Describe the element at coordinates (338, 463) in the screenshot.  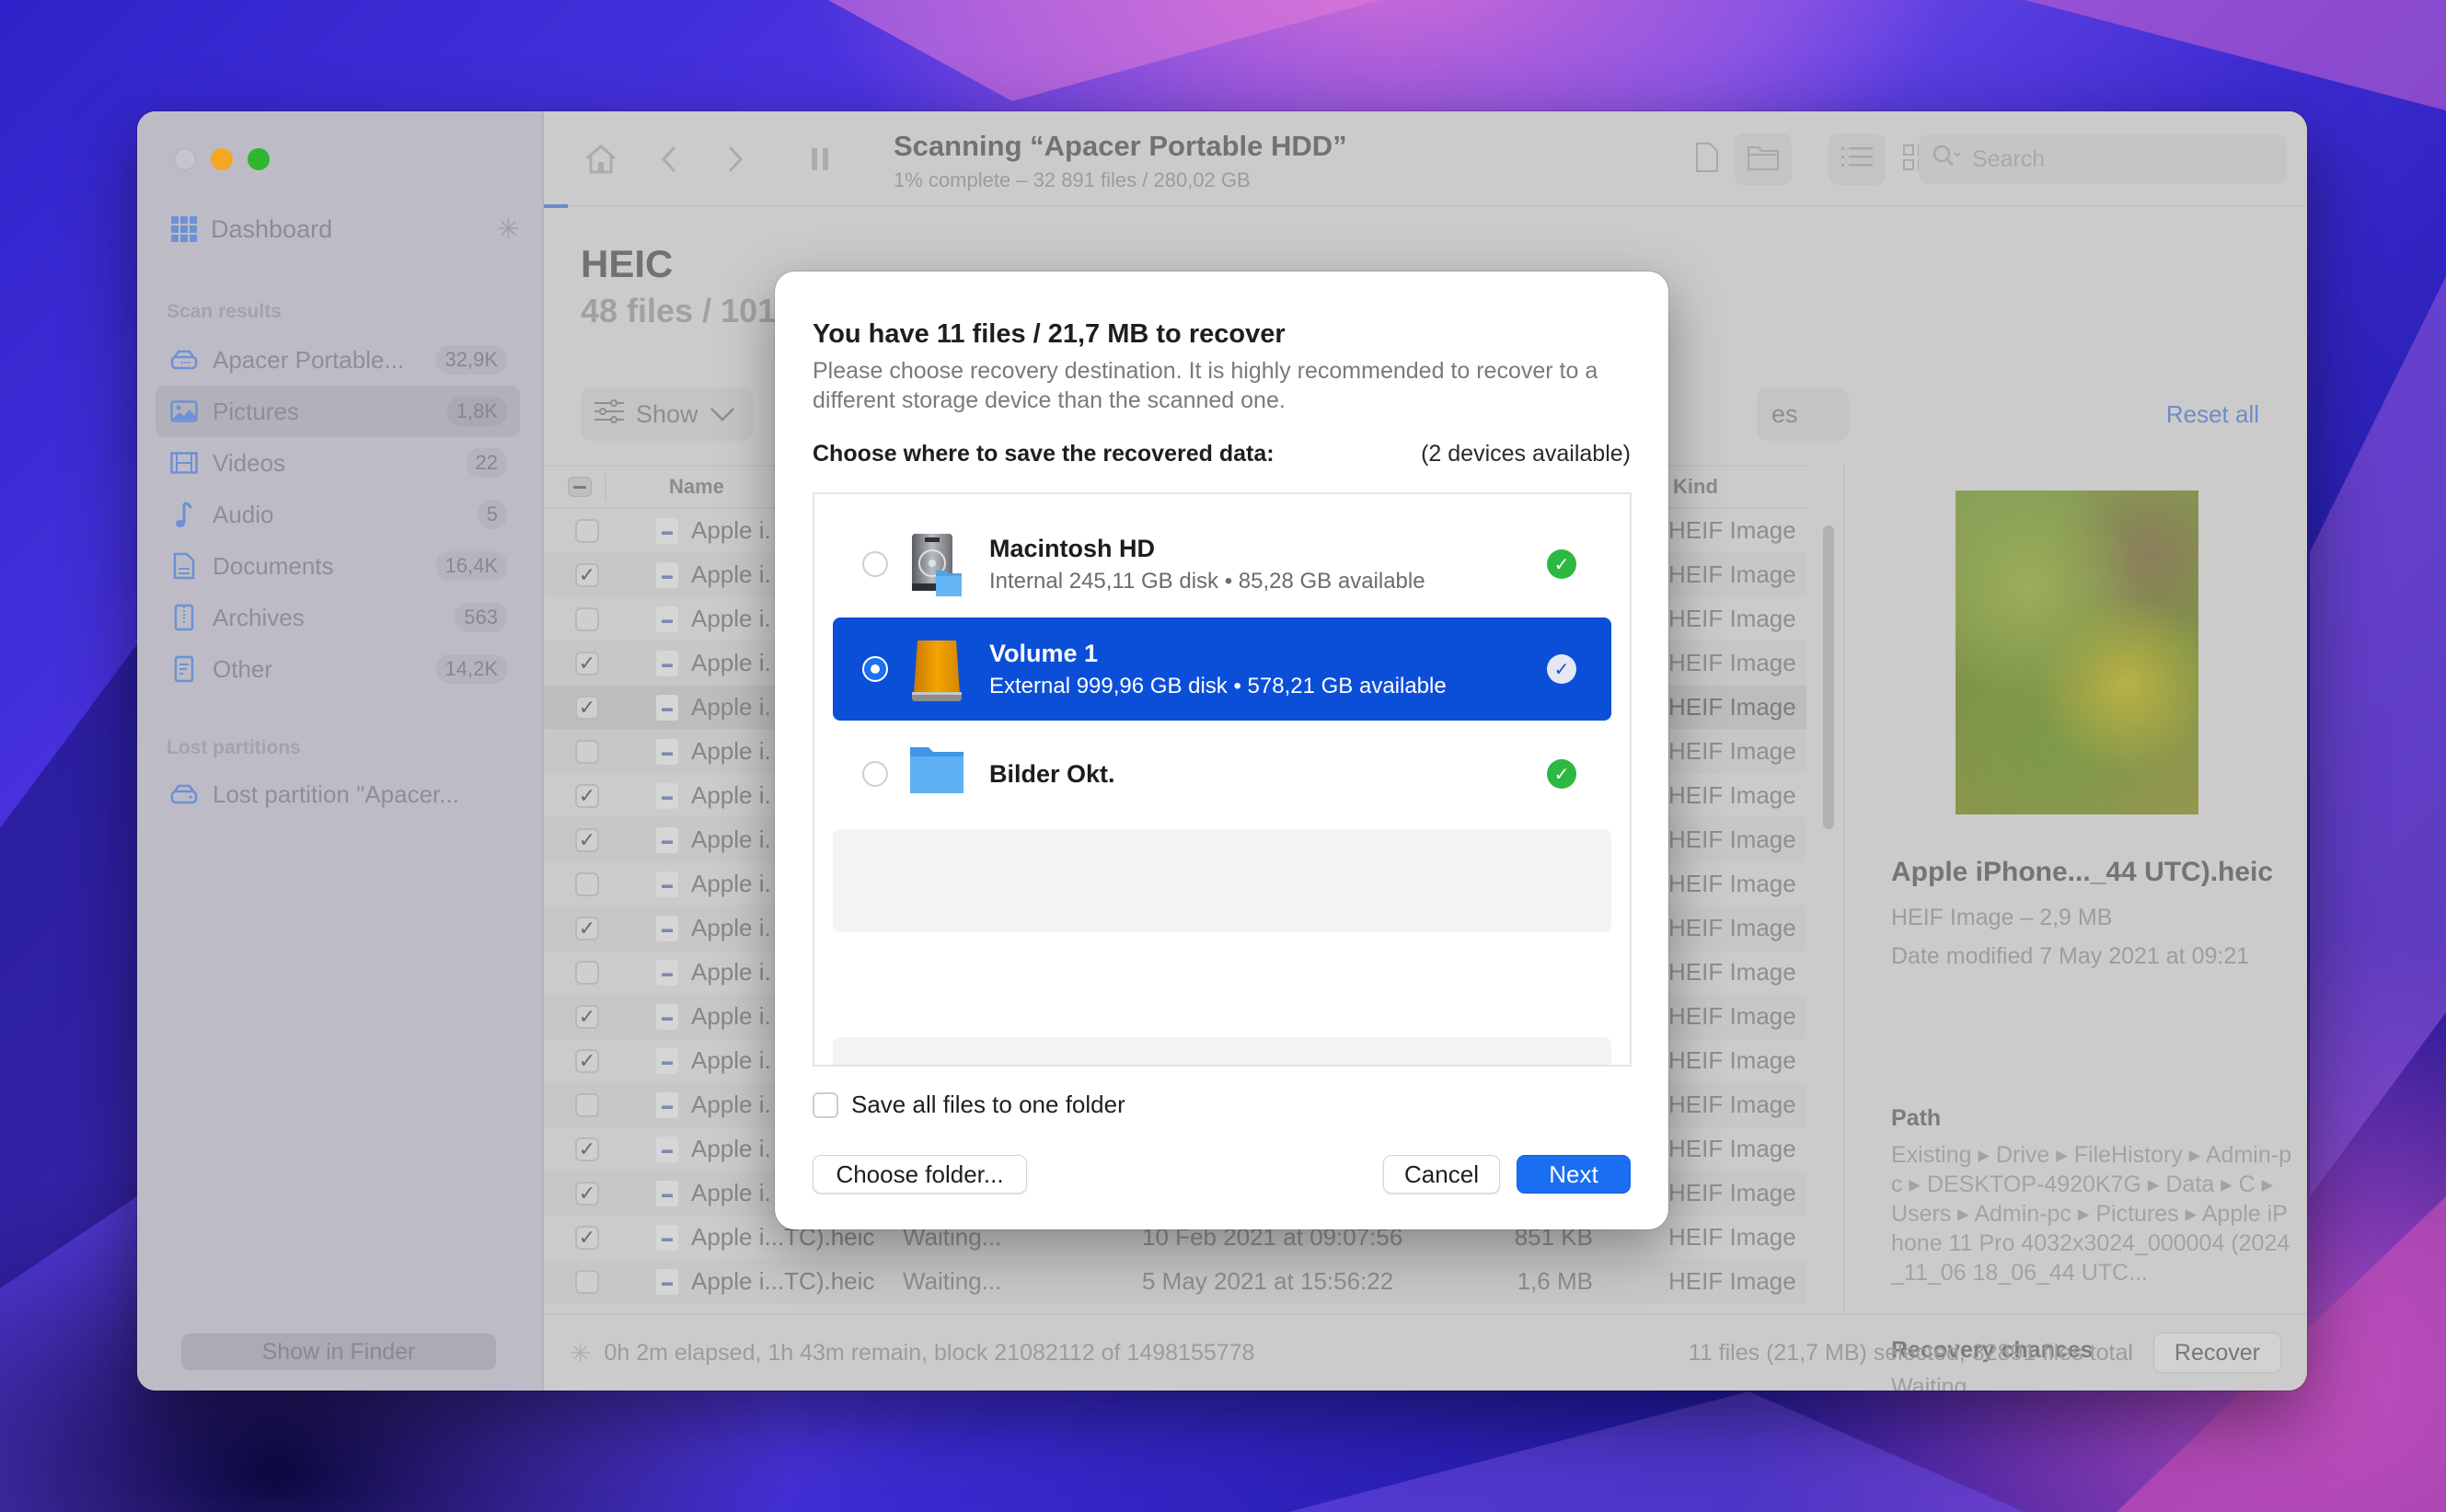
I see `sidebar-item-videos: Videos 22` at that location.